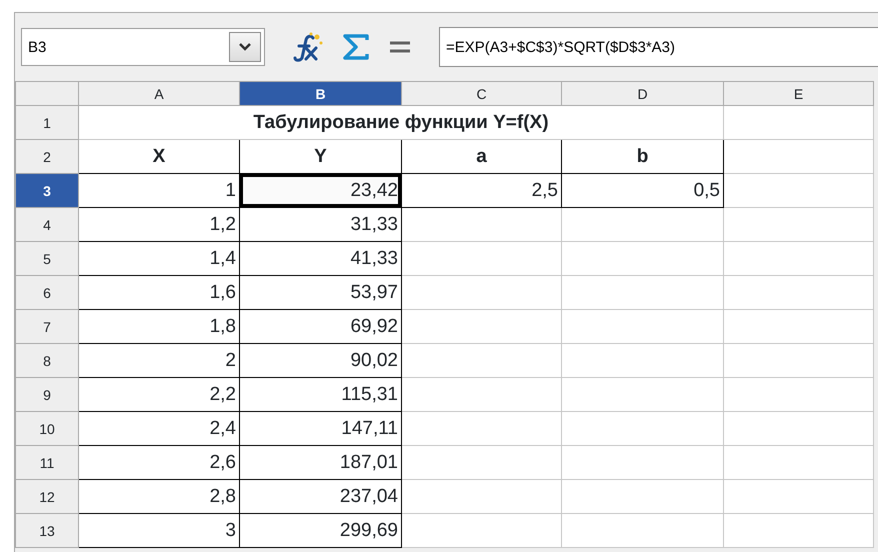 Image resolution: width=878 pixels, height=552 pixels. Describe the element at coordinates (47, 123) in the screenshot. I see `row-header: 1` at that location.